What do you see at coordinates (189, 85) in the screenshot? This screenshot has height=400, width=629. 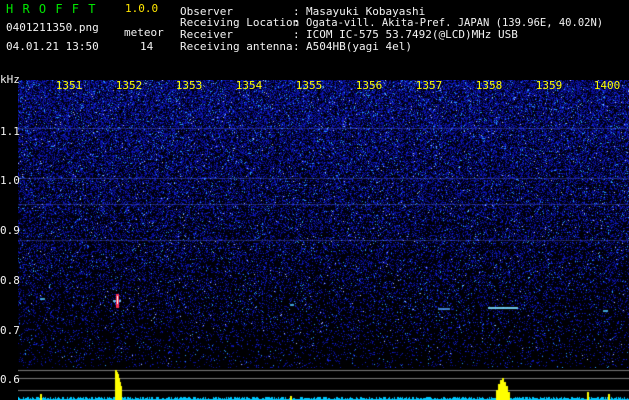 I see `x-tick-label: 1353` at bounding box center [189, 85].